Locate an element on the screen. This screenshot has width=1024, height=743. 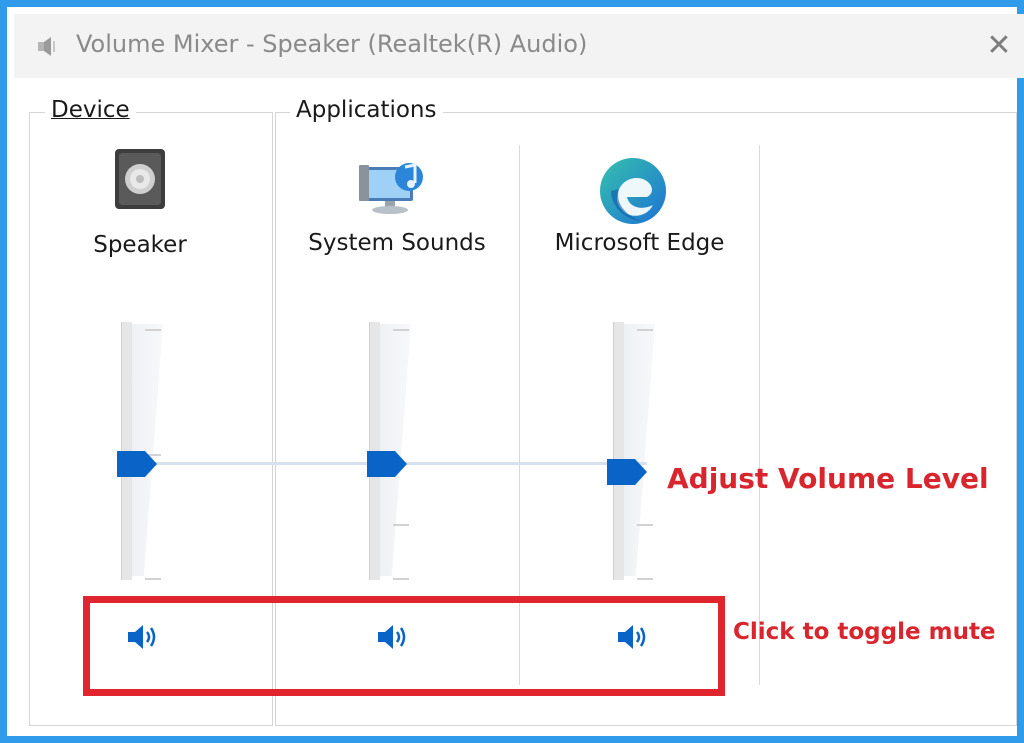
speaker-icon is located at coordinates (46, 46).